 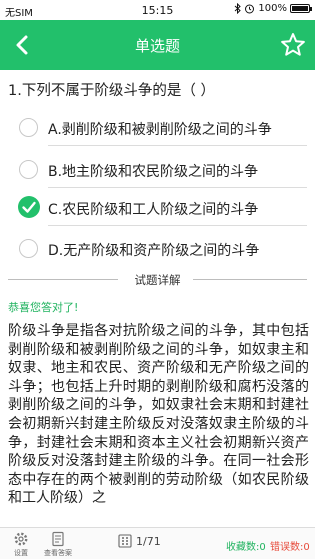 I want to click on option-a: A.剥削阶级和被剥削阶级之间的斗争, so click(x=157, y=128).